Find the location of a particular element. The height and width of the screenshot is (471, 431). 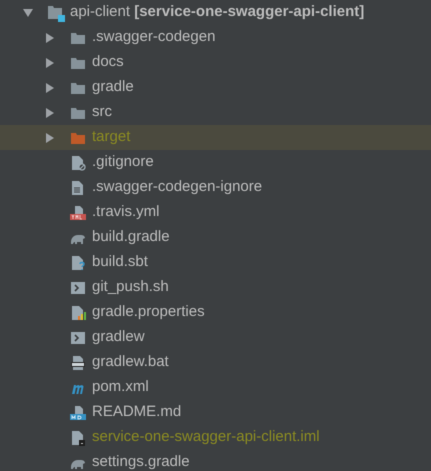

file-chart-icon is located at coordinates (78, 312).